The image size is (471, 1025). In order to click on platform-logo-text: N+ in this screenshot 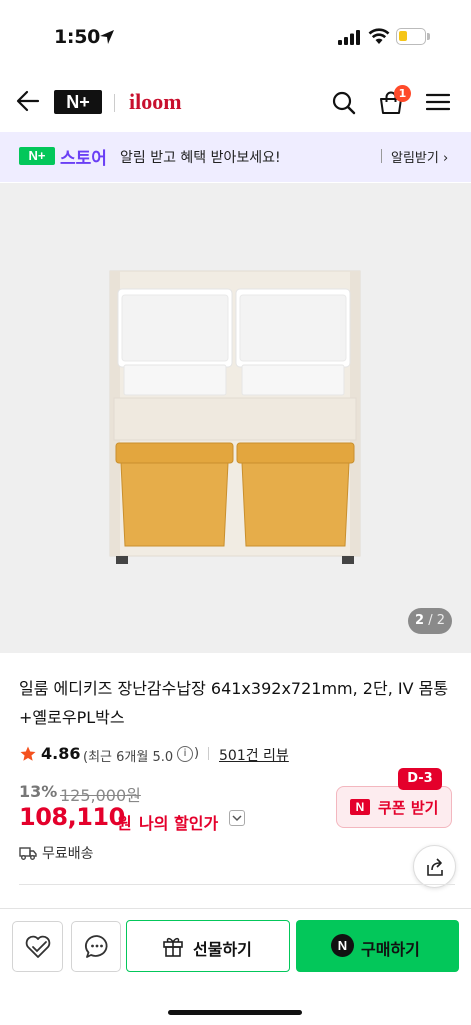, I will do `click(78, 102)`.